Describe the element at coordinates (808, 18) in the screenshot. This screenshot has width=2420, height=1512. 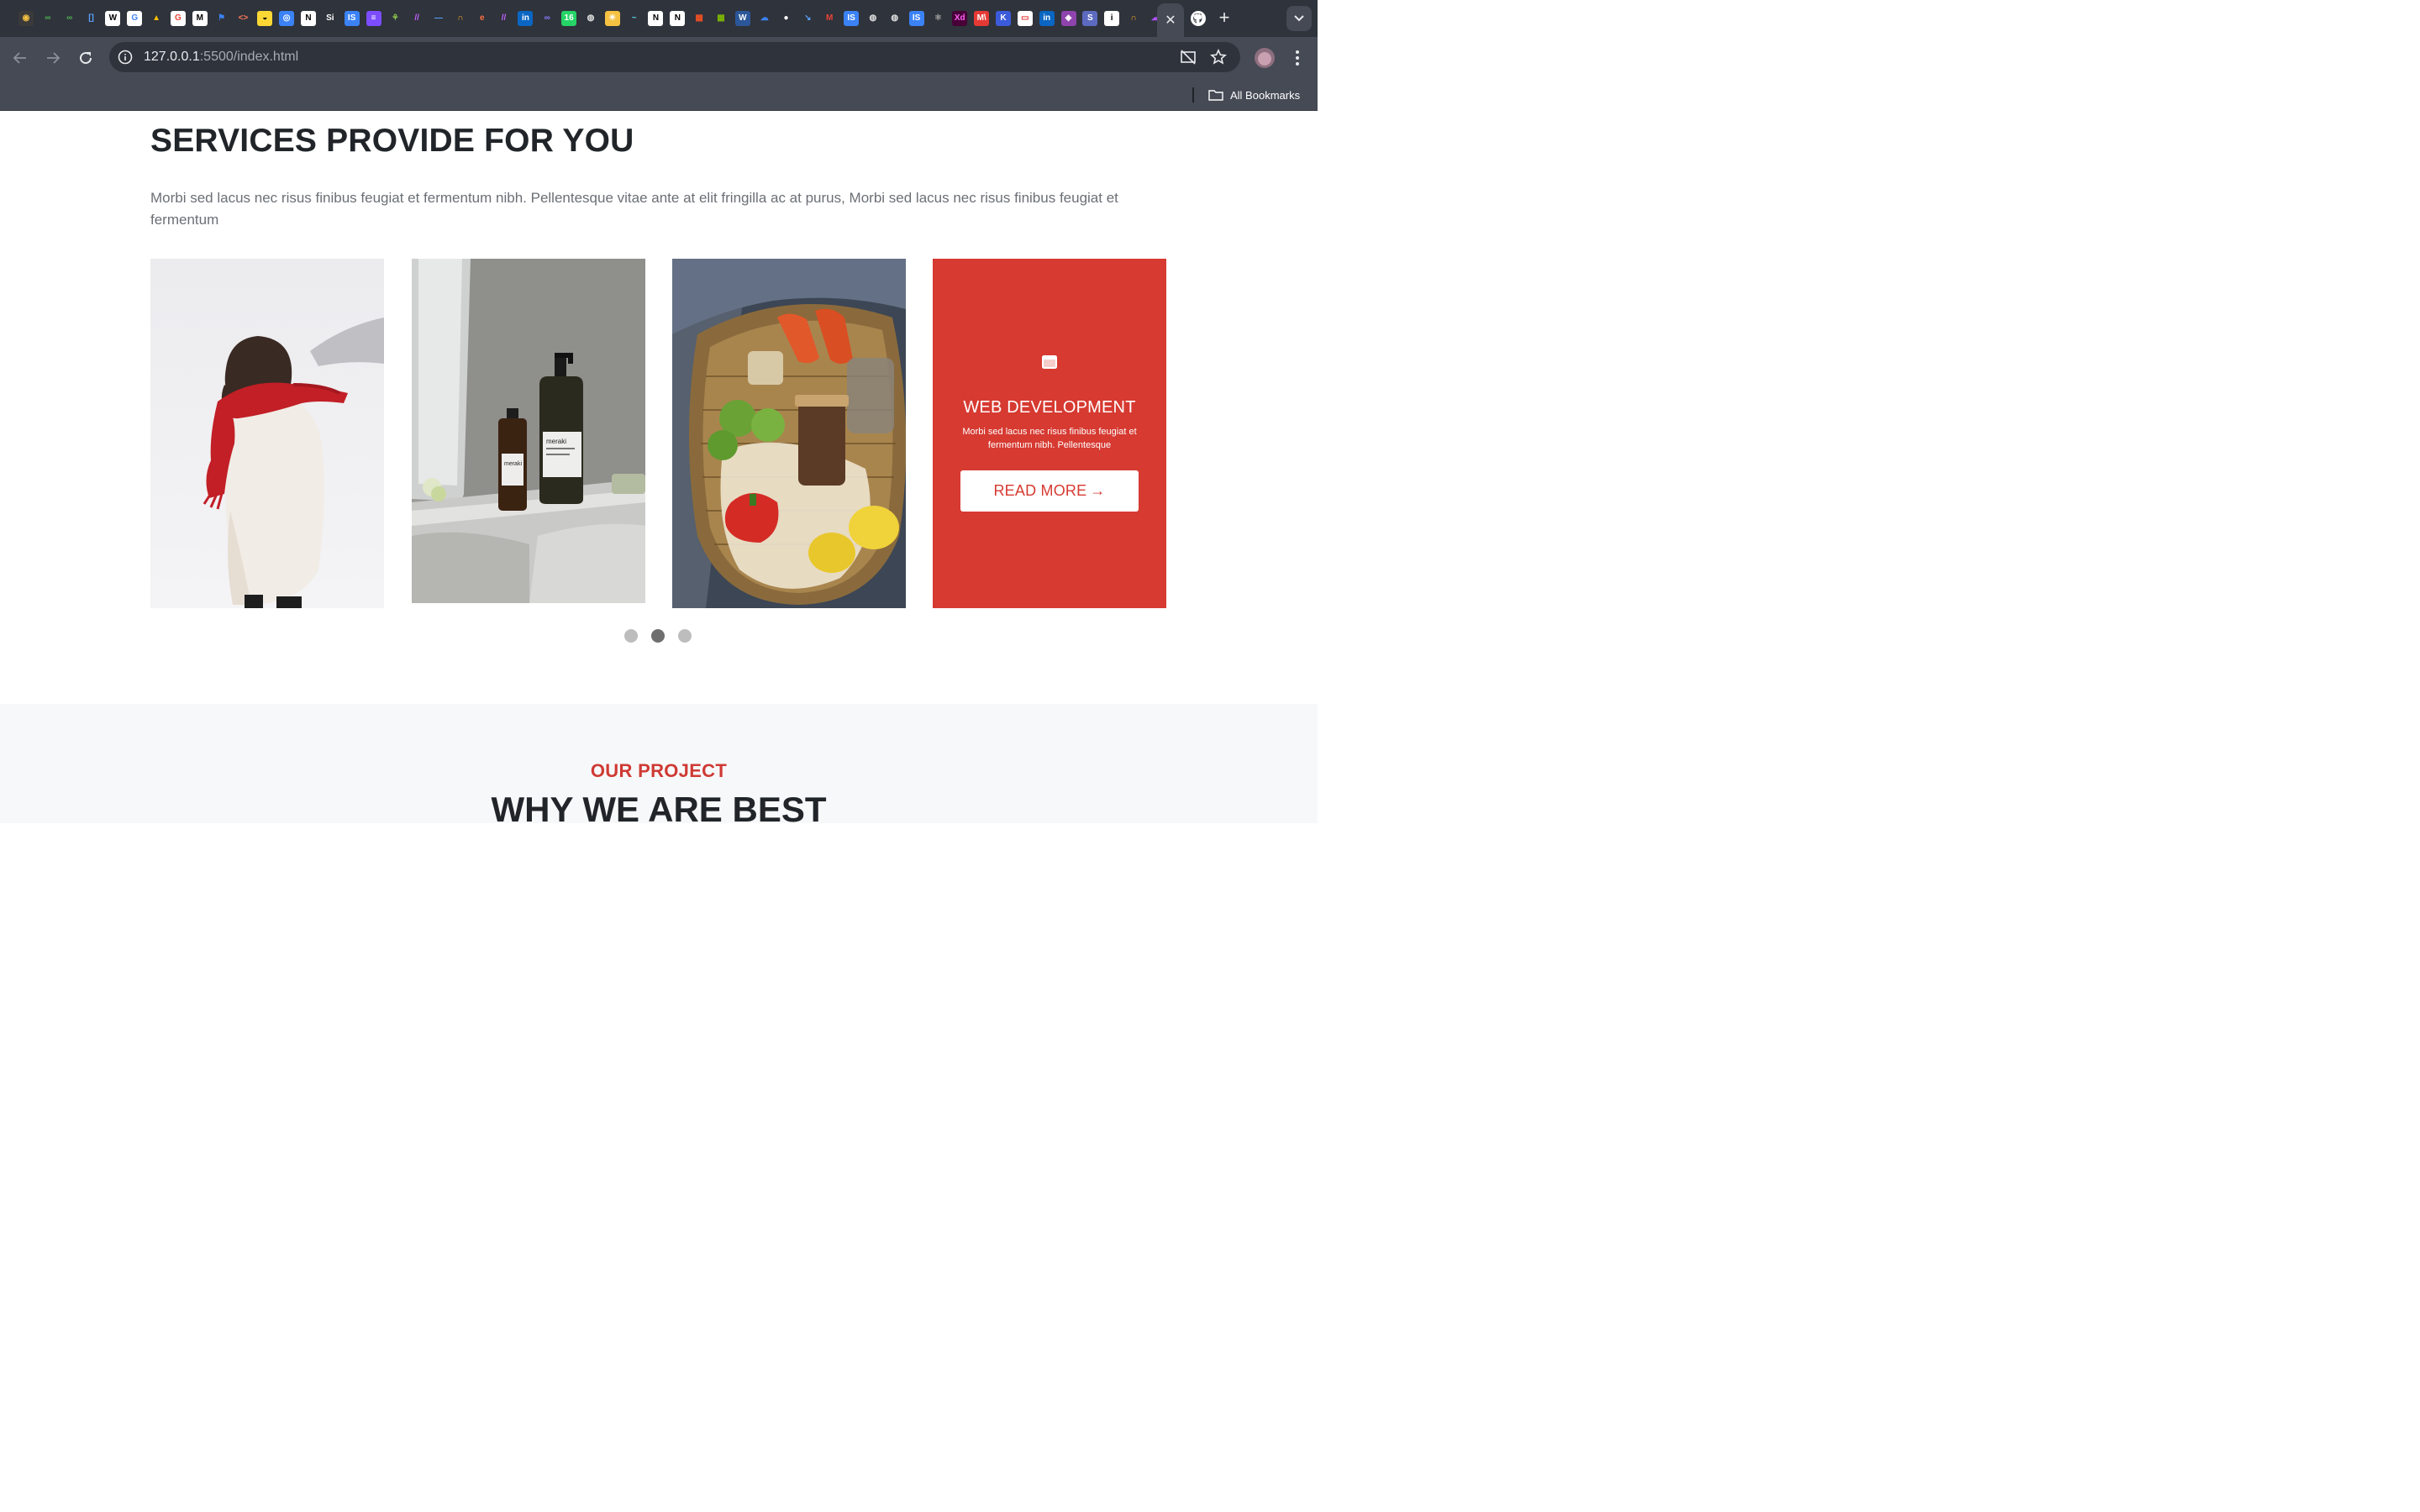
I see `arrow-icon: ↘` at that location.